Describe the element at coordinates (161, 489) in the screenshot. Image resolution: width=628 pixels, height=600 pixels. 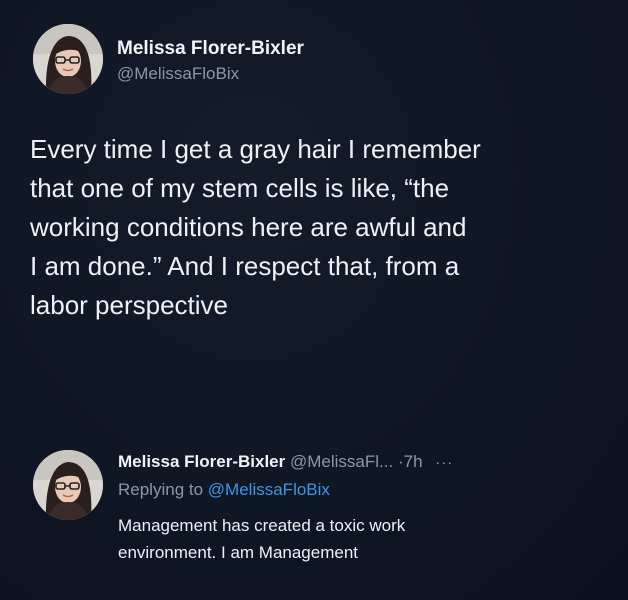
I see `replying-to-label: Replying to` at that location.